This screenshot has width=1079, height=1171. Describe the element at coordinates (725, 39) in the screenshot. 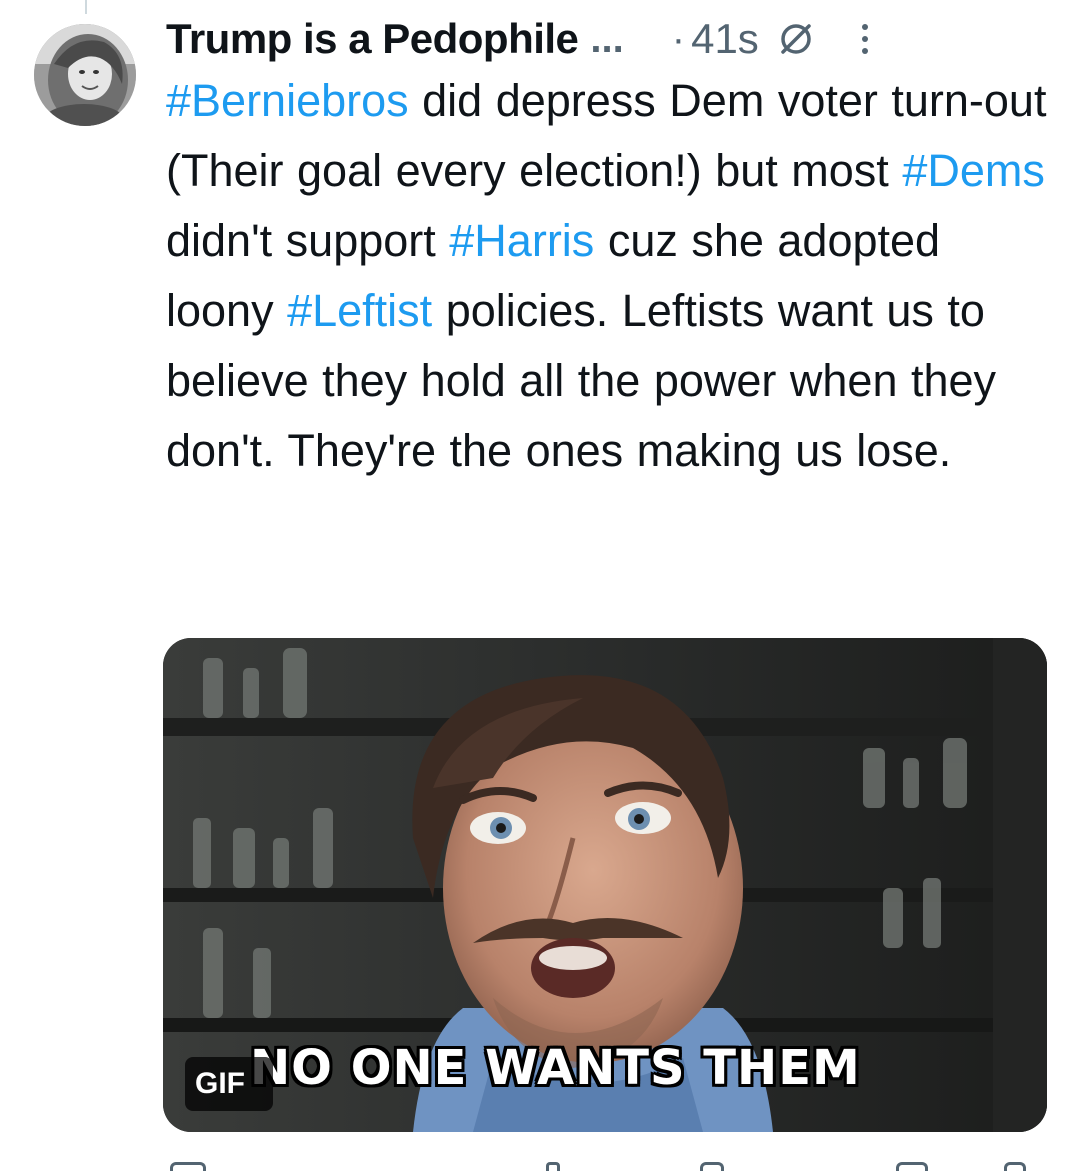

I see `timestamp: 41s` at that location.